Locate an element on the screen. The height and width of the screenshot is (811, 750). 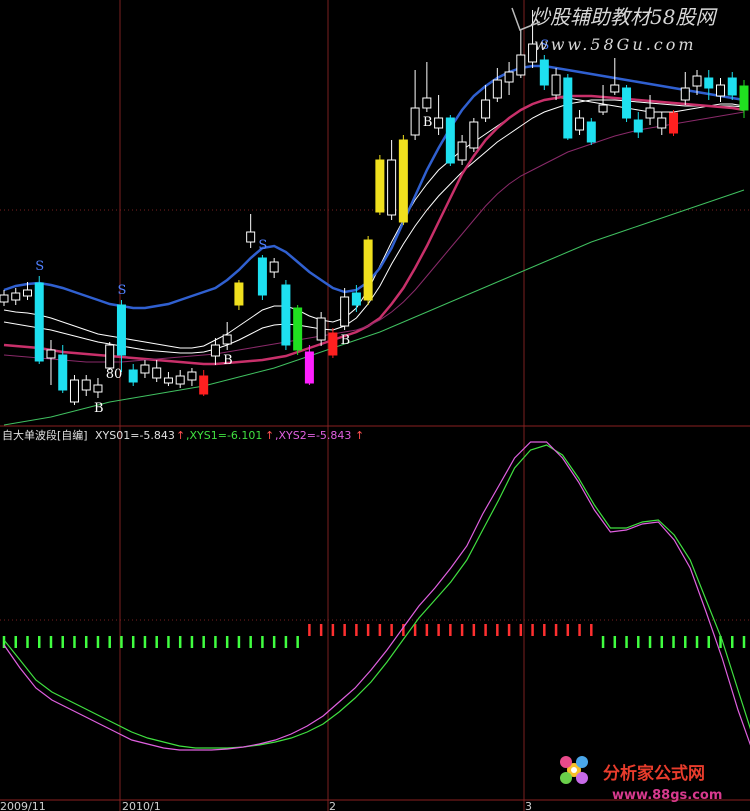
flower-logo-icon is located at coordinates (574, 770).